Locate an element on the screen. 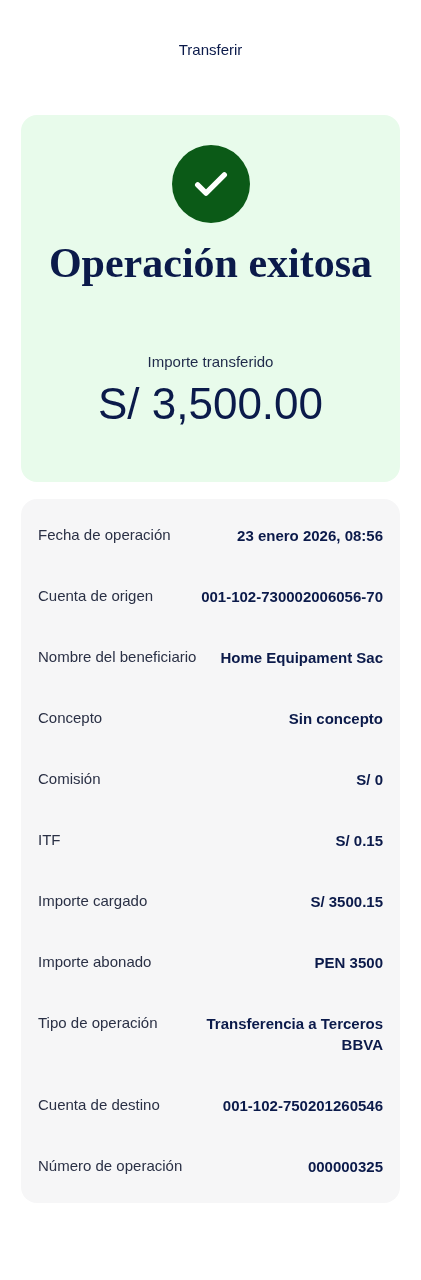 This screenshot has height=1280, width=421. detail-label: ITF is located at coordinates (49, 840).